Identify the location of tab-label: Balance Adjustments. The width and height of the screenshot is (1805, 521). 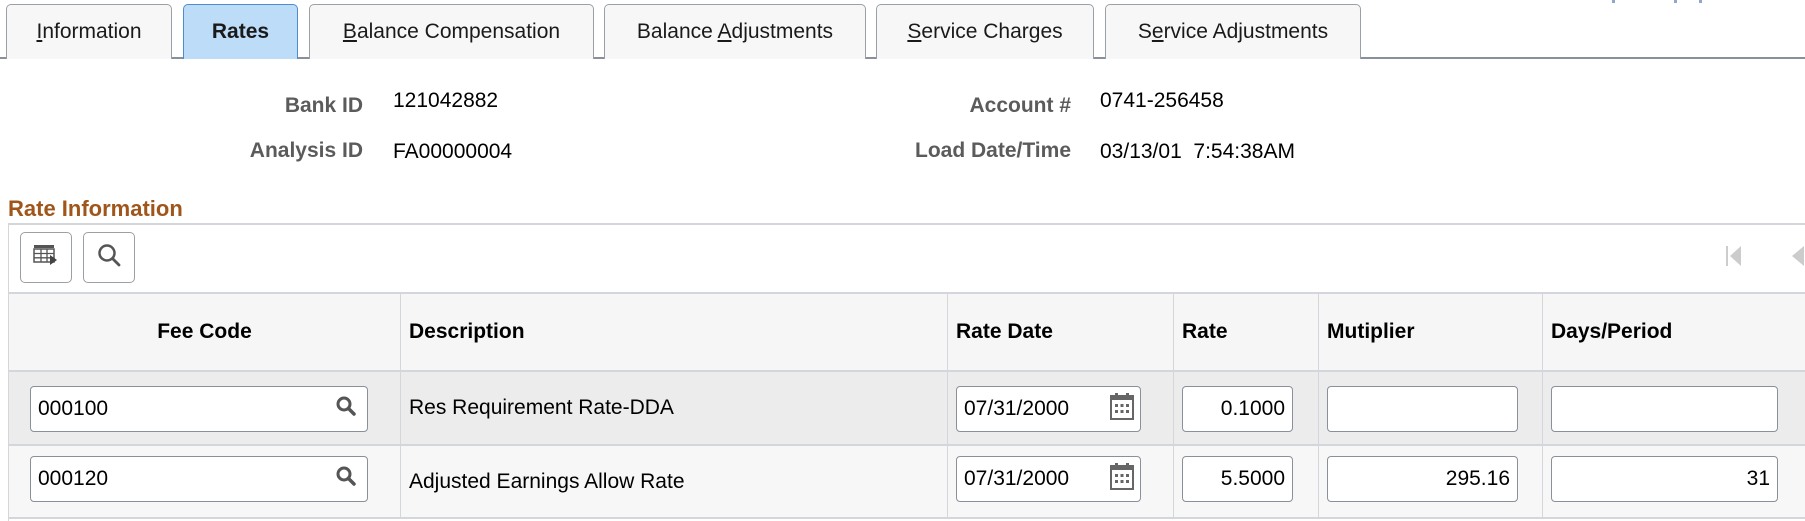
(735, 31).